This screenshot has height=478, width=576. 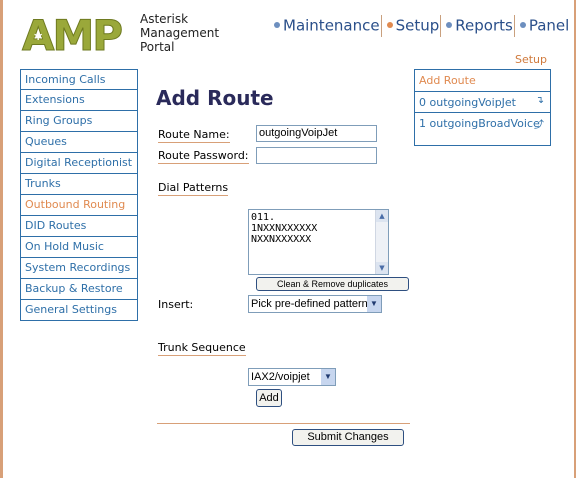 What do you see at coordinates (79, 100) in the screenshot?
I see `sidebar-item-extensions: Extensions` at bounding box center [79, 100].